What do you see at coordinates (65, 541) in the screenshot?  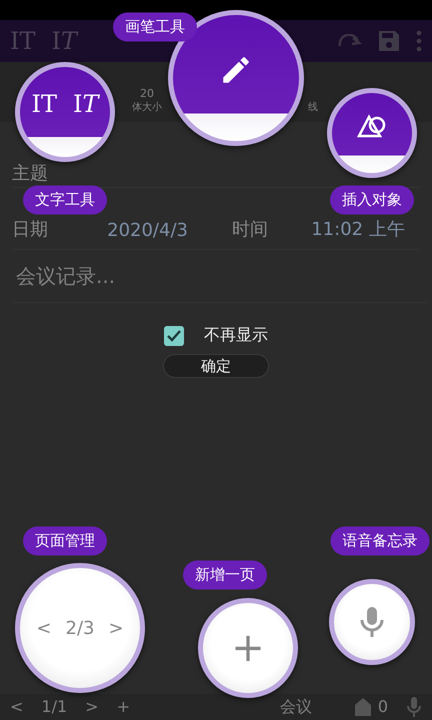 I see `guide-label: 页面管理` at bounding box center [65, 541].